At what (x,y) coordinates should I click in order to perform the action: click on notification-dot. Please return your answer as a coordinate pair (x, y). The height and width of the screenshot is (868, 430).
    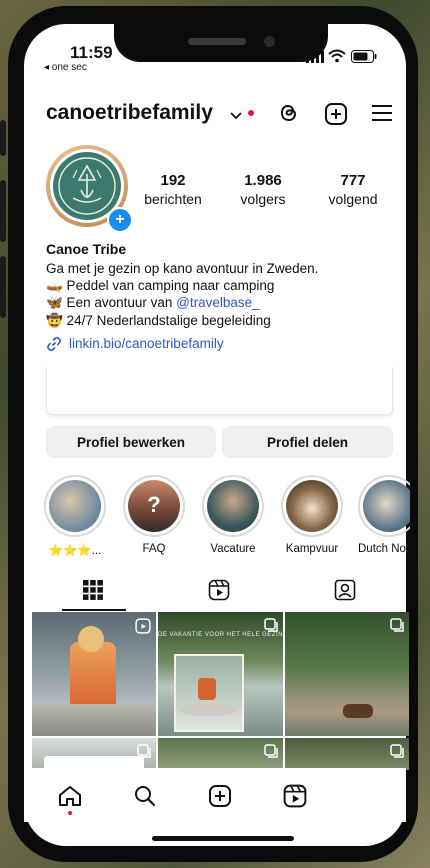
    Looking at the image, I should click on (251, 113).